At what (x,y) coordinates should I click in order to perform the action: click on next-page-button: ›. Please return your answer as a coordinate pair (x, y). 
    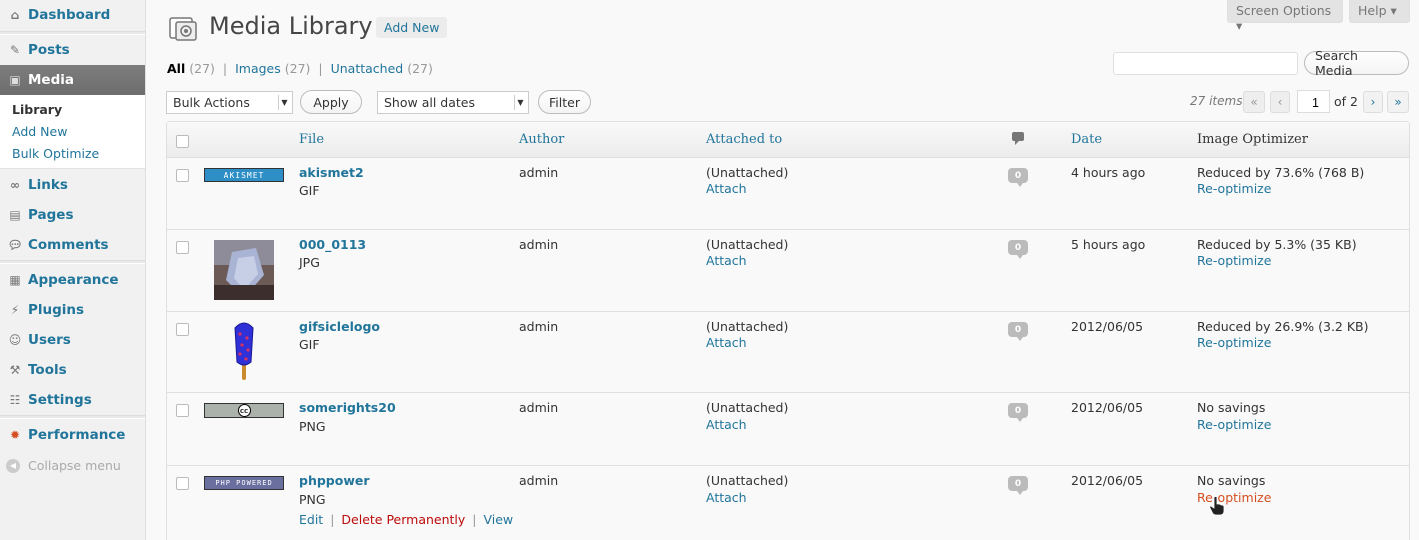
    Looking at the image, I should click on (1373, 102).